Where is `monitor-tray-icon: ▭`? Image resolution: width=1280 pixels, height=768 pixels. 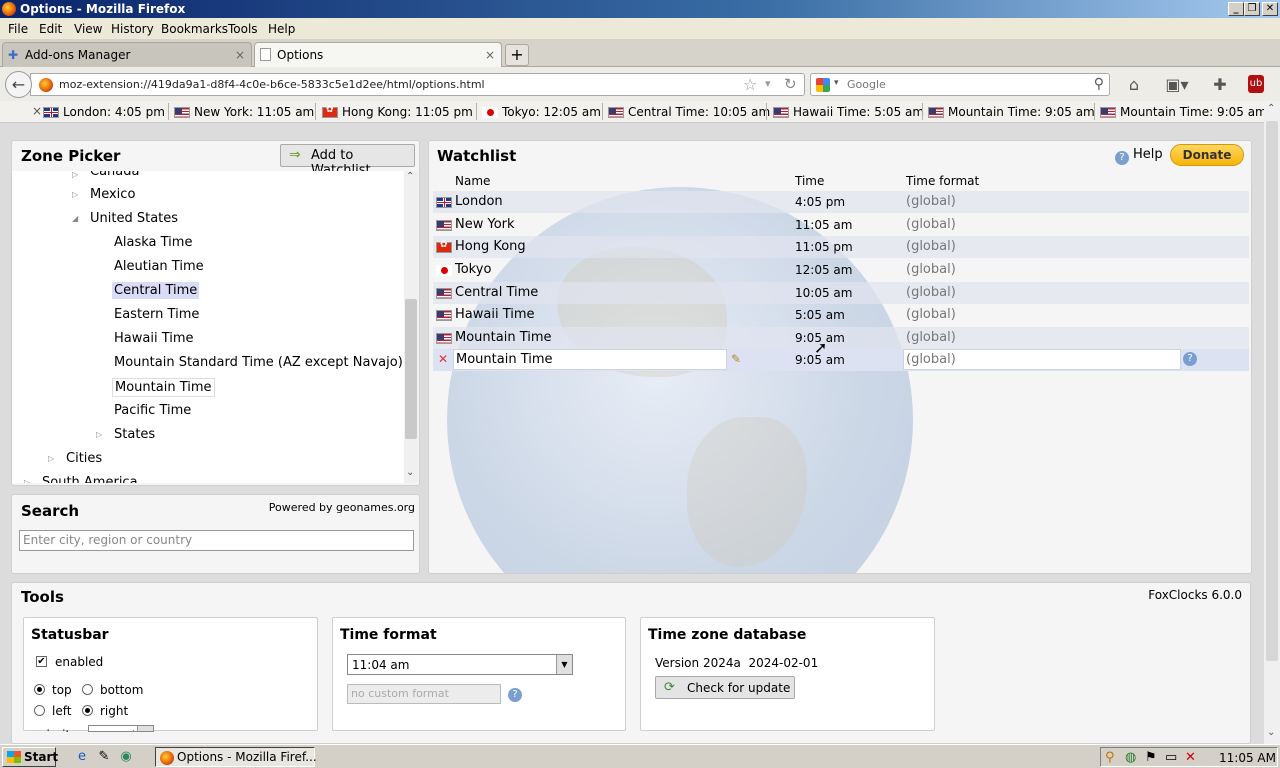
monitor-tray-icon: ▭ is located at coordinates (1171, 757).